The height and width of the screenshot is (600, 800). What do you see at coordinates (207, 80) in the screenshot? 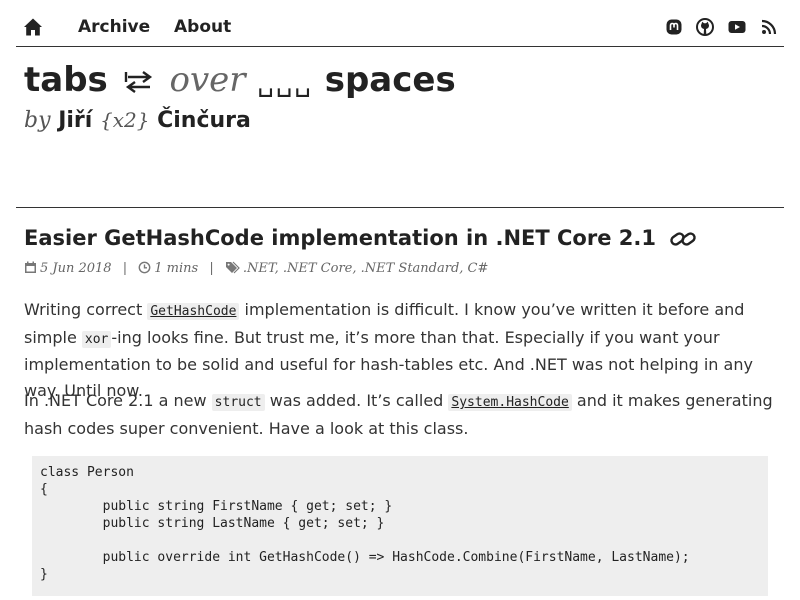
I see `site-title-over: over` at bounding box center [207, 80].